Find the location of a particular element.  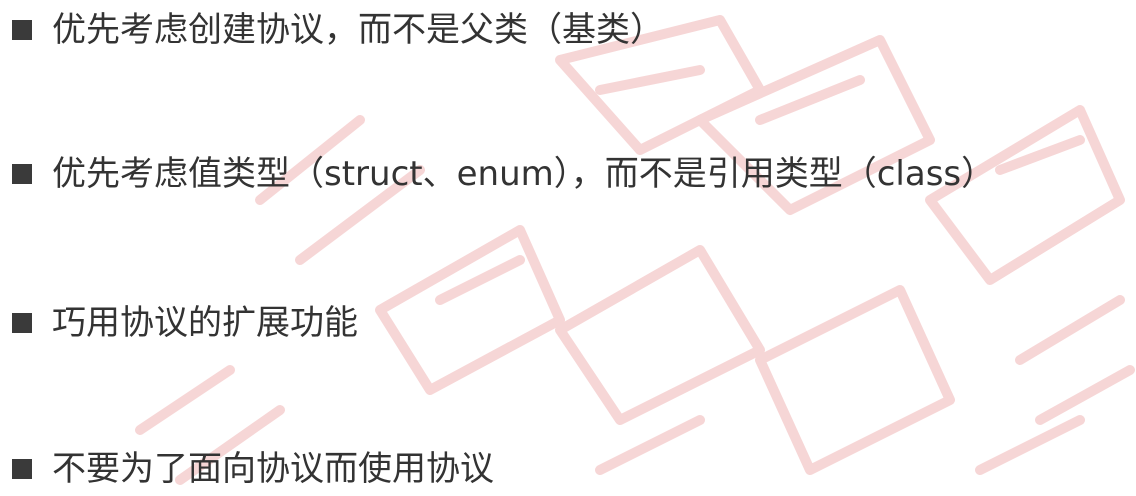

bullet-item-3: 巧用协议的扩展功能 is located at coordinates (185, 323).